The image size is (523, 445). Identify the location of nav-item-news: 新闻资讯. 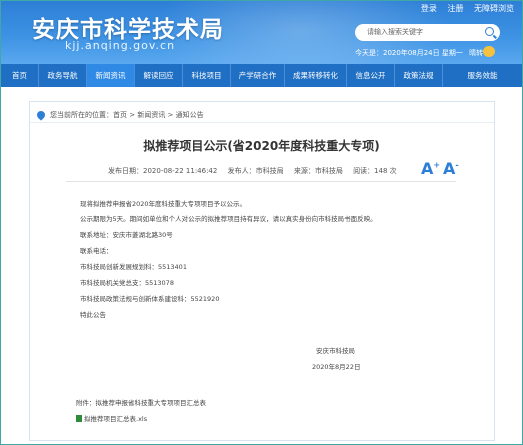
(111, 75).